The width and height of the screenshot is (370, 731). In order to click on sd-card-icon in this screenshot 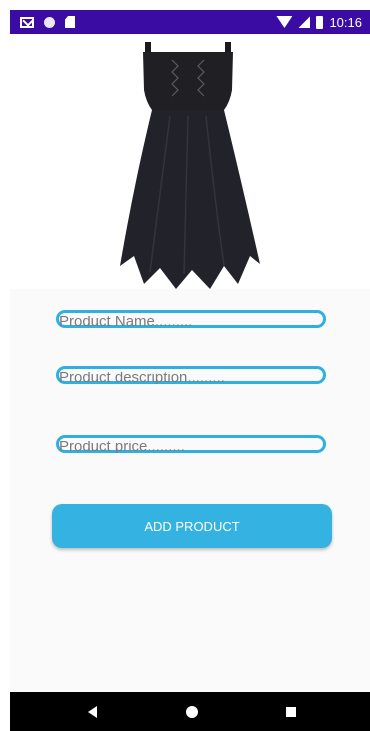, I will do `click(70, 22)`.